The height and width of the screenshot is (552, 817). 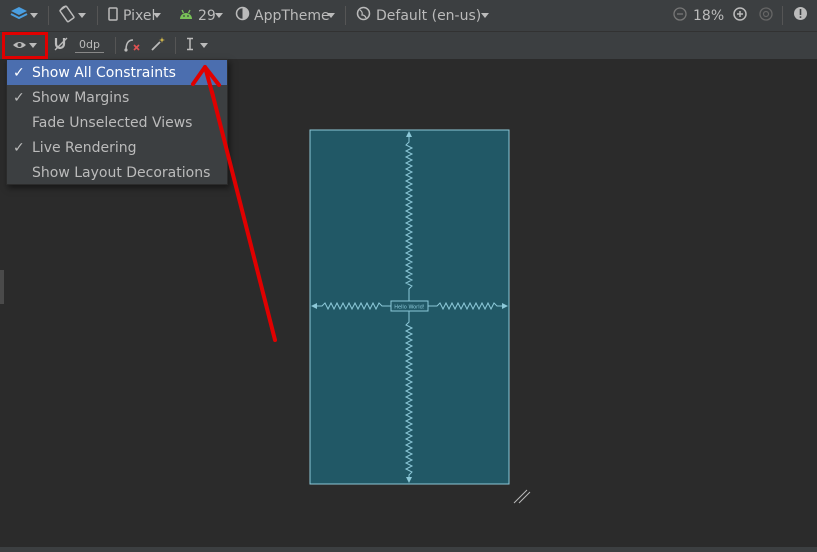 What do you see at coordinates (104, 72) in the screenshot?
I see `menu-item-label: Show All Constraints` at bounding box center [104, 72].